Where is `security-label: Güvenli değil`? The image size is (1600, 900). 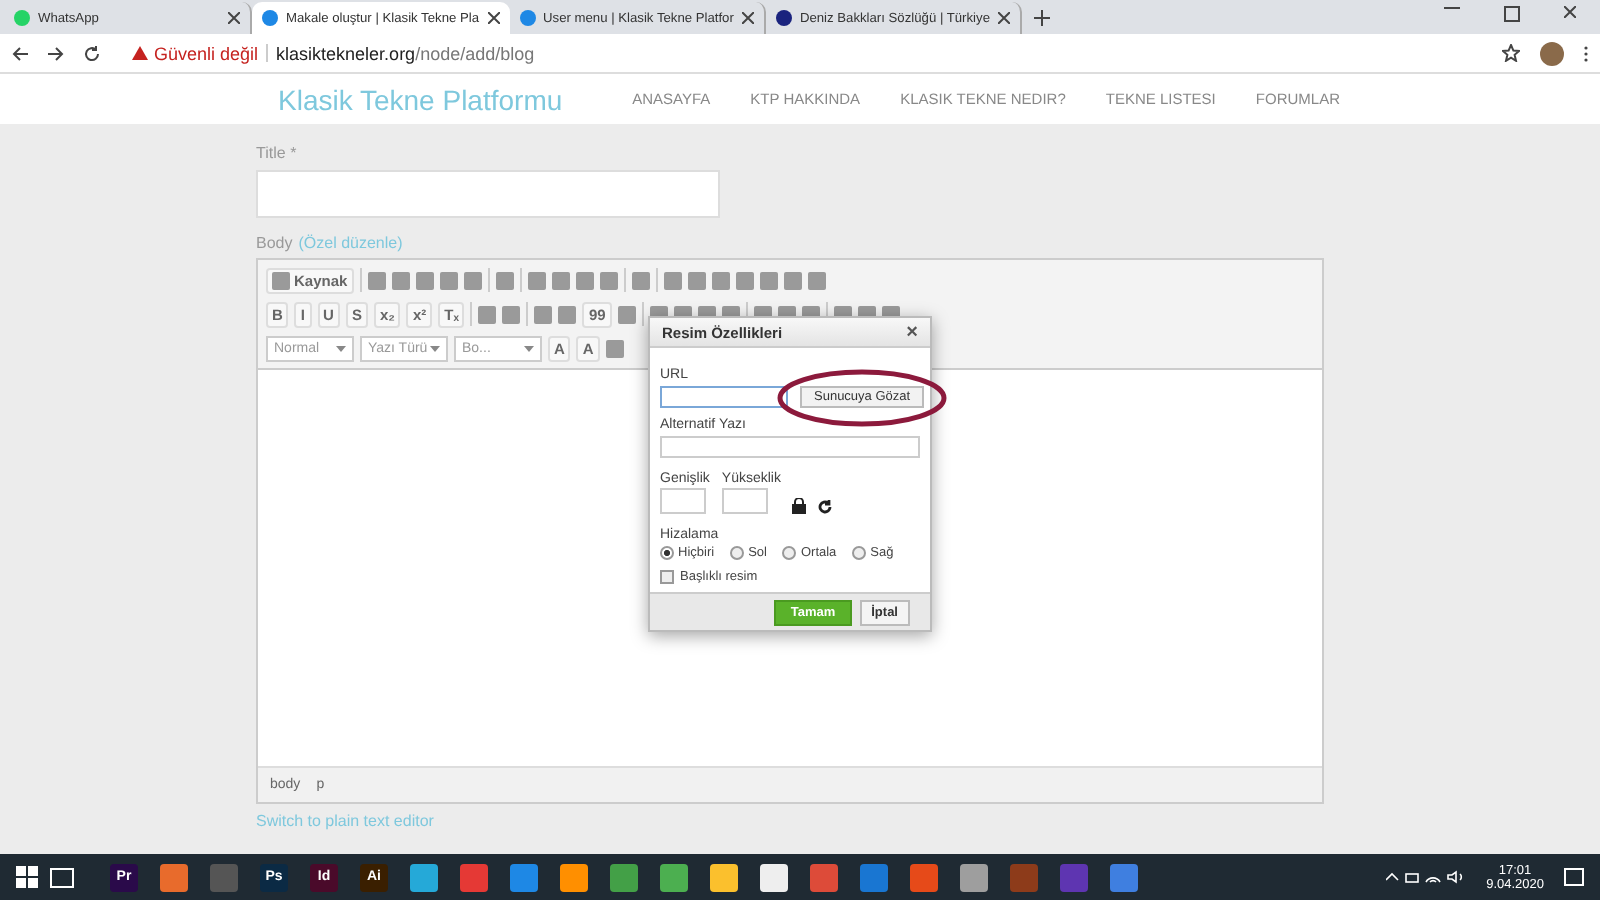
security-label: Güvenli değil is located at coordinates (206, 53).